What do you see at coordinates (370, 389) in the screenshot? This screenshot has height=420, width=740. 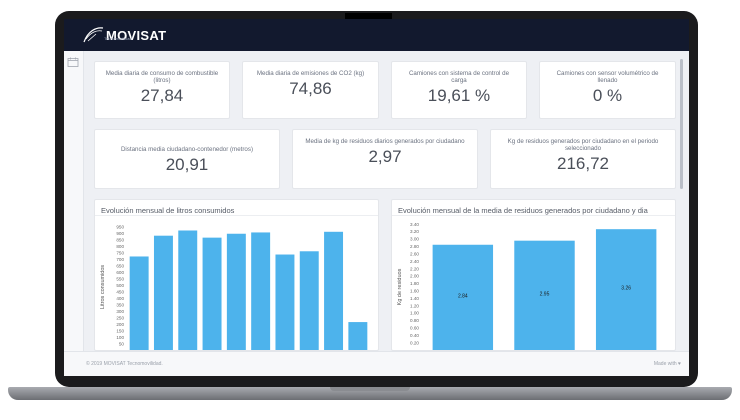 I see `laptop-hinge-notch` at bounding box center [370, 389].